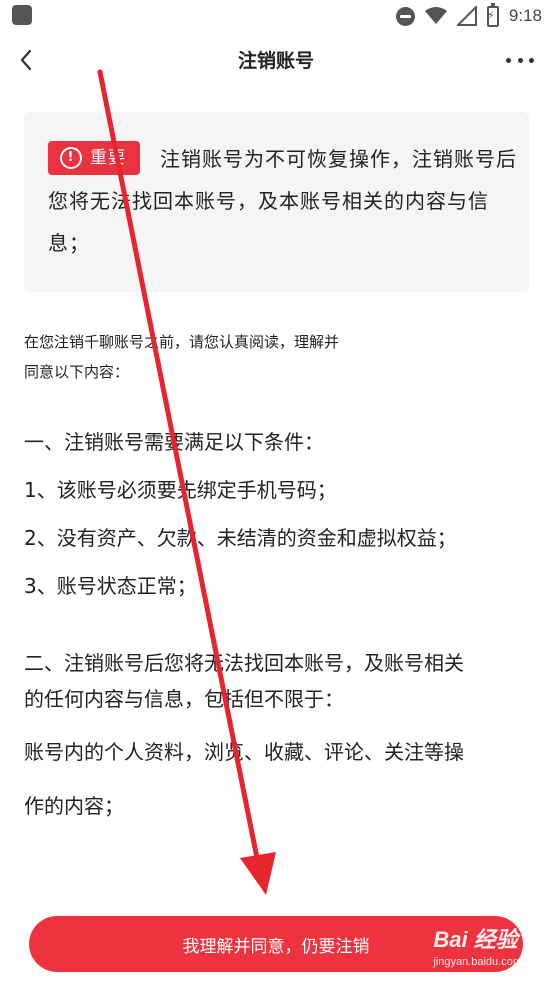  What do you see at coordinates (180, 490) in the screenshot?
I see `condition-item: 1、该账号必须要先绑定手机号码；` at bounding box center [180, 490].